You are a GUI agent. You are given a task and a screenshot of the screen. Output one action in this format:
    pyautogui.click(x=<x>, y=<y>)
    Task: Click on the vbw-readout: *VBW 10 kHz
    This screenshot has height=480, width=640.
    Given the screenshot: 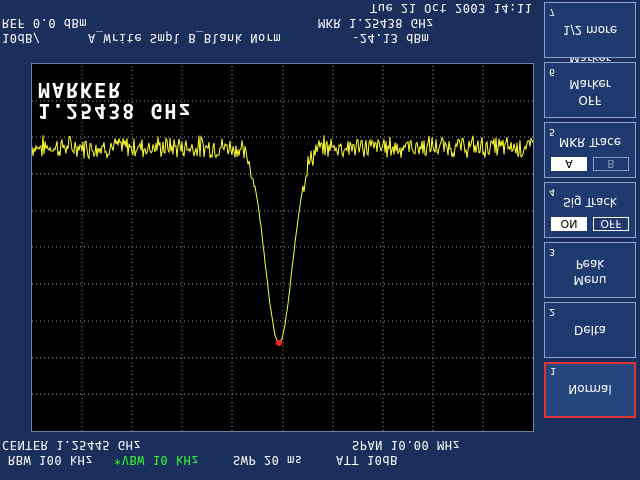 What is the action you would take?
    pyautogui.click(x=156, y=460)
    